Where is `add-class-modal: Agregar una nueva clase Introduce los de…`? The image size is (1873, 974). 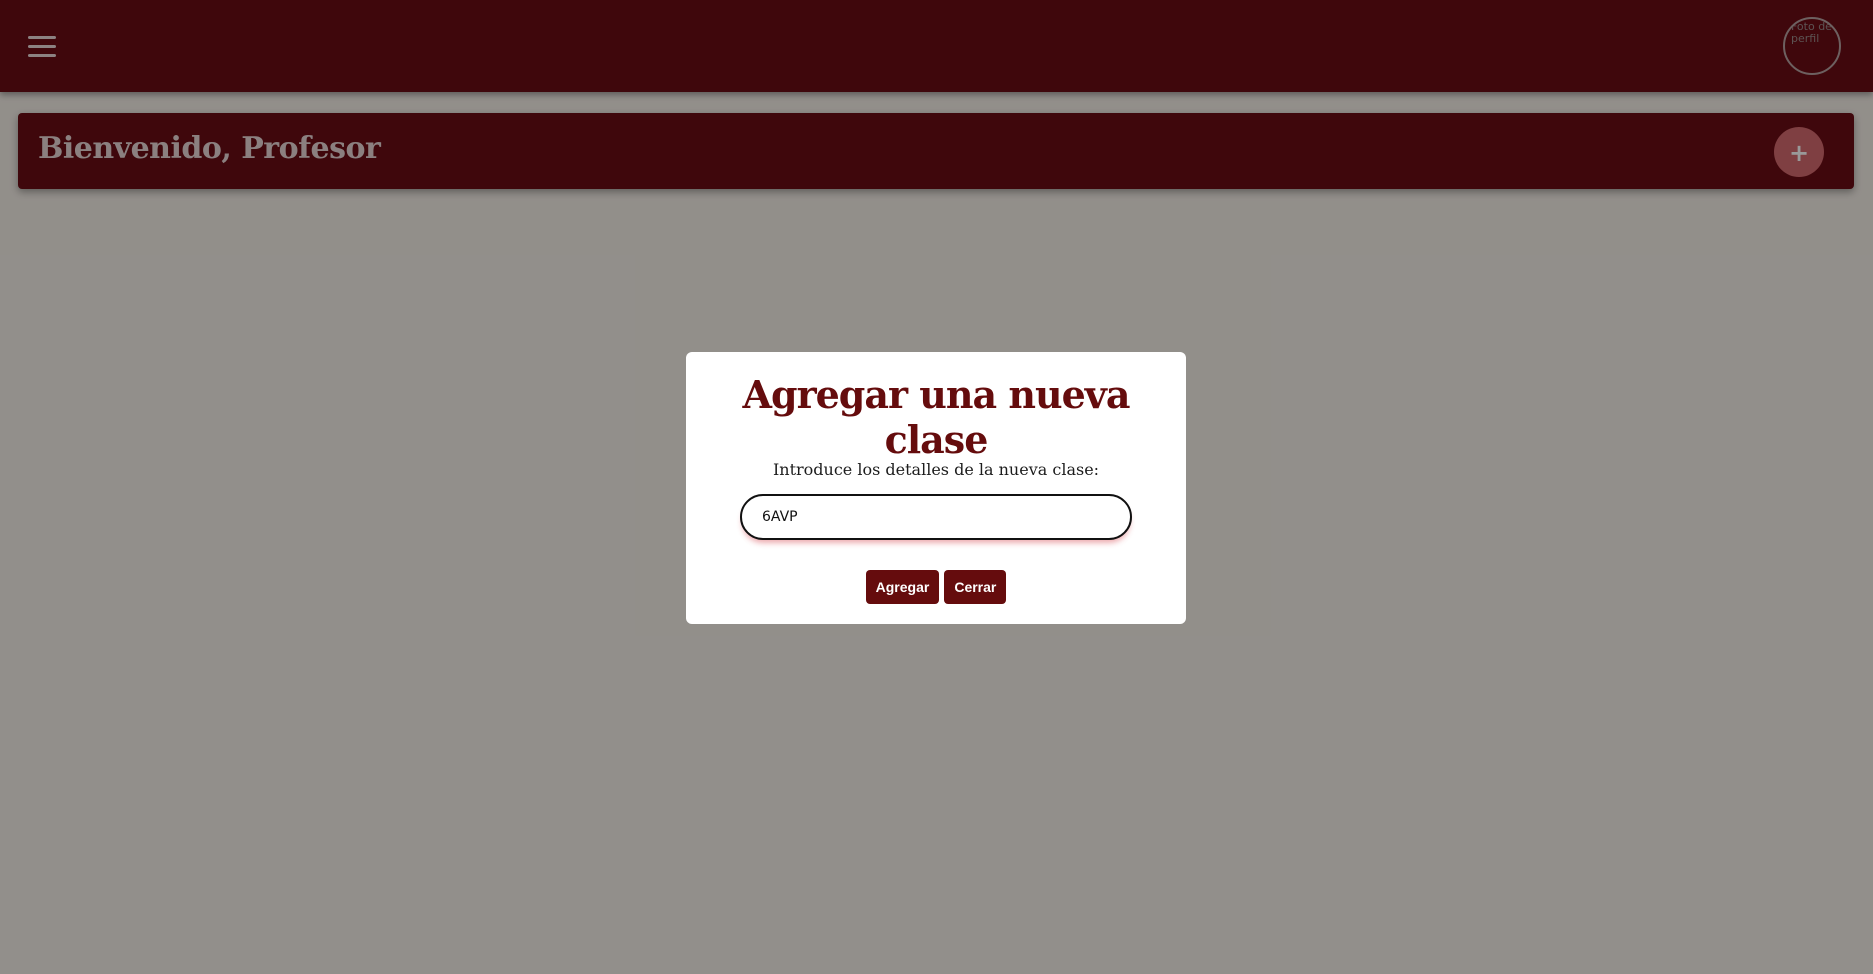 add-class-modal: Agregar una nueva clase Introduce los de… is located at coordinates (936, 488).